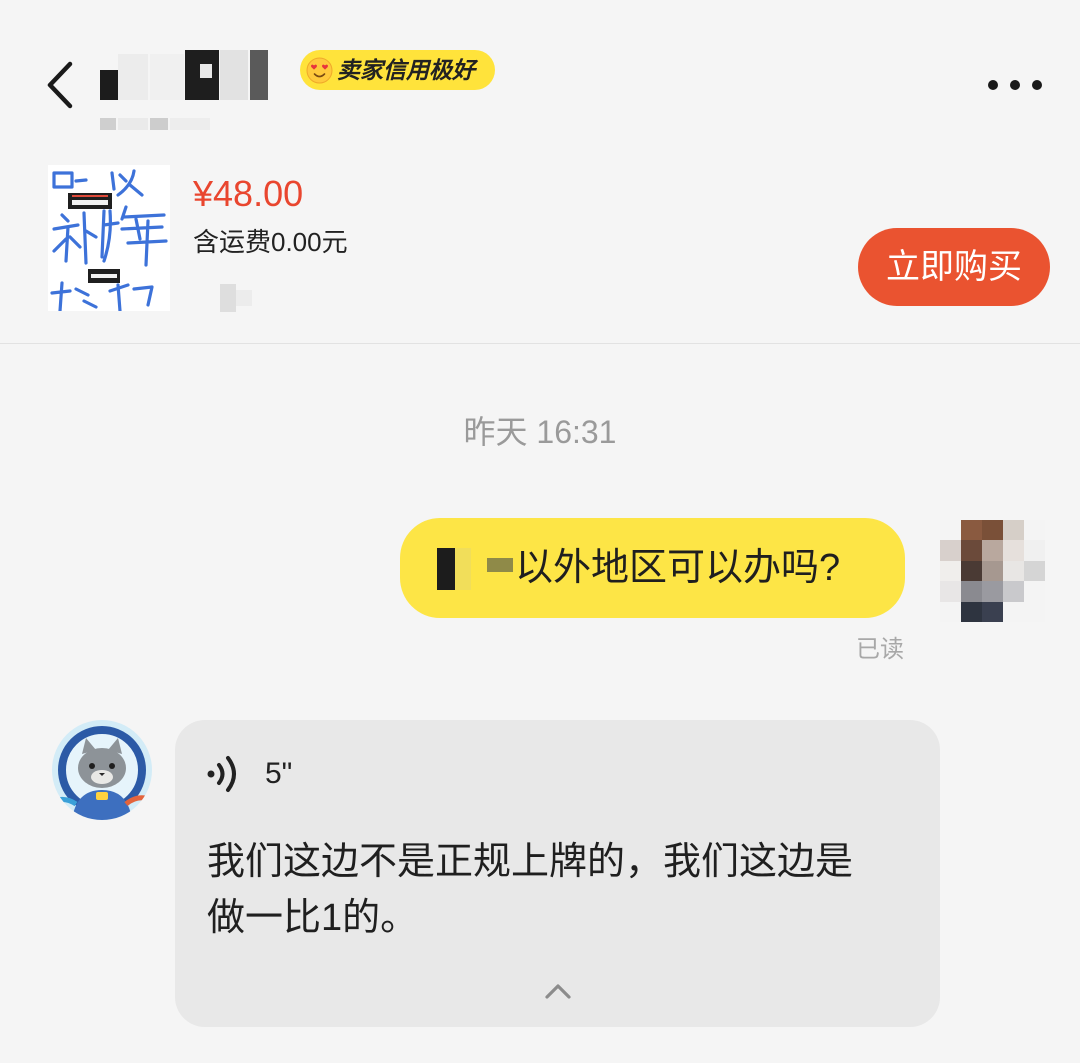 This screenshot has width=1080, height=1063. What do you see at coordinates (279, 773) in the screenshot?
I see `voice-duration: 5"` at bounding box center [279, 773].